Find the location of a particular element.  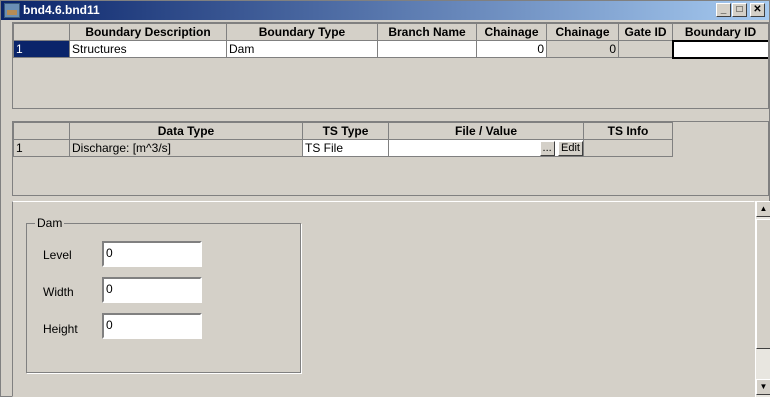

title-bar: bnd4.6.bnd11 _ □ ✕ is located at coordinates (385, 10).